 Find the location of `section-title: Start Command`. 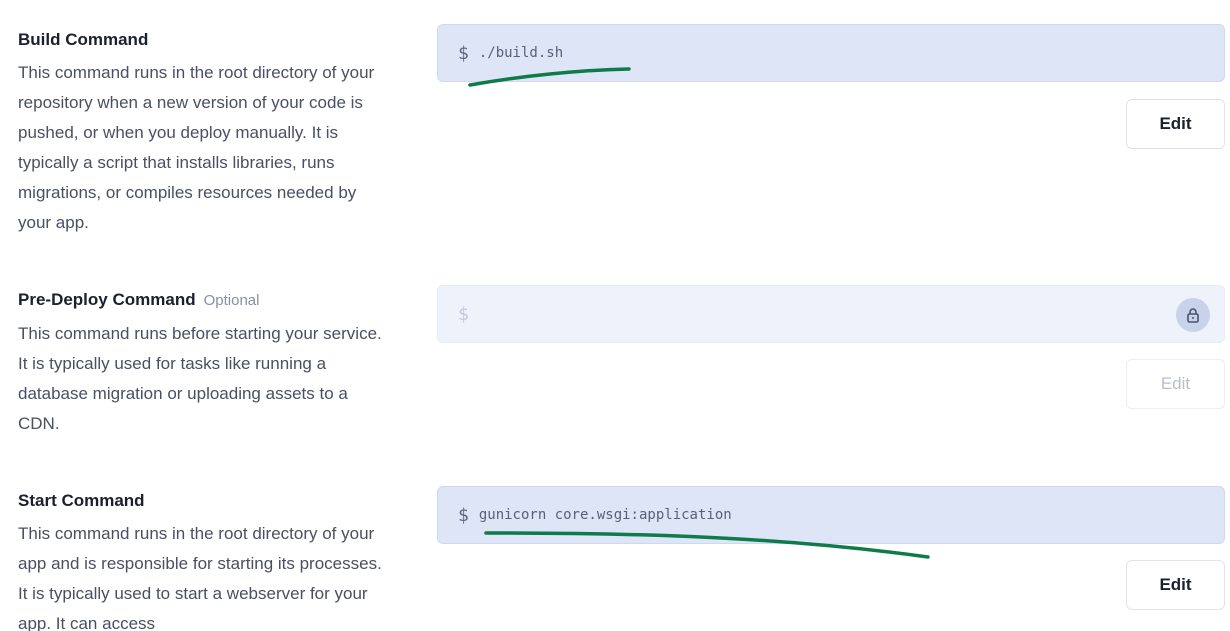

section-title: Start Command is located at coordinates (81, 500).